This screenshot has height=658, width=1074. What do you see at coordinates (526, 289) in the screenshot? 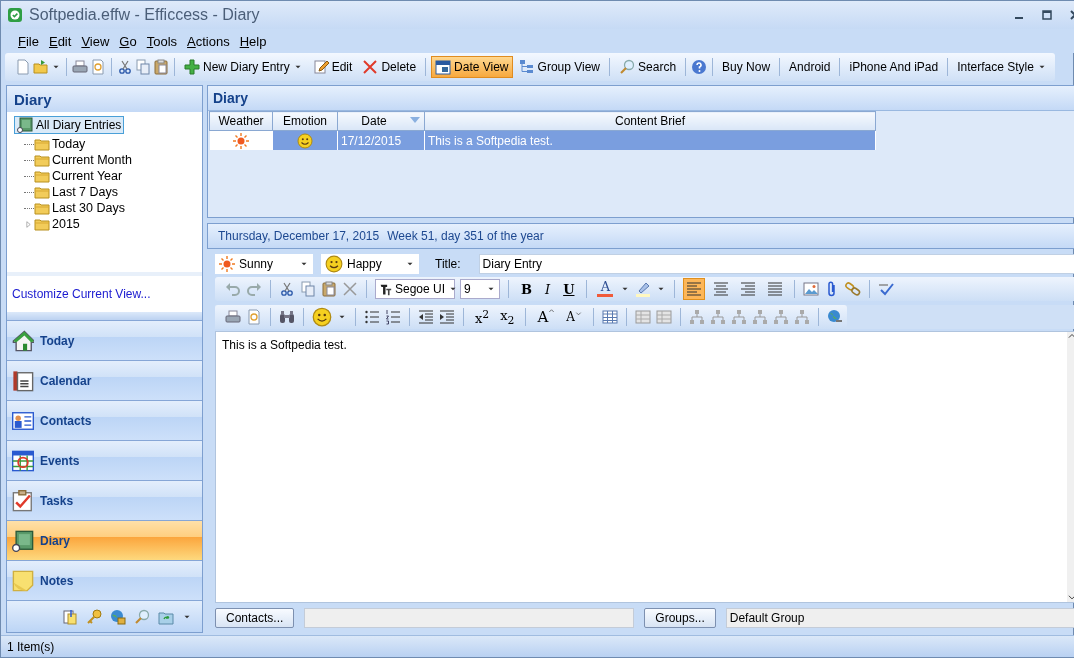
I see `format-button: B` at bounding box center [526, 289].